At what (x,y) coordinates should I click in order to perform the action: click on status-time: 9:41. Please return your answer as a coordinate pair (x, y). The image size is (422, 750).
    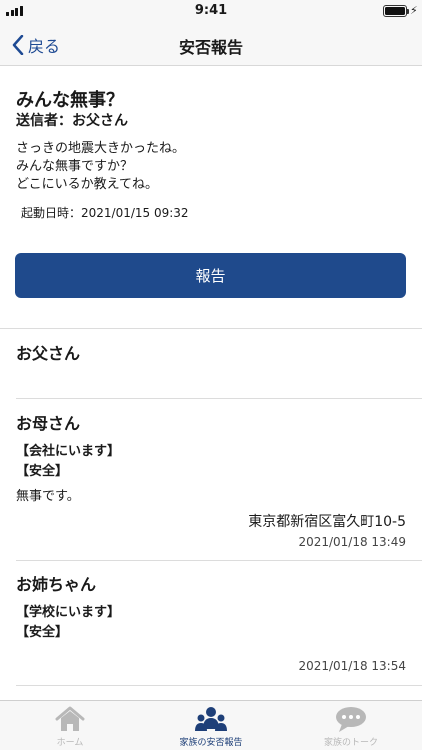
    Looking at the image, I should click on (211, 10).